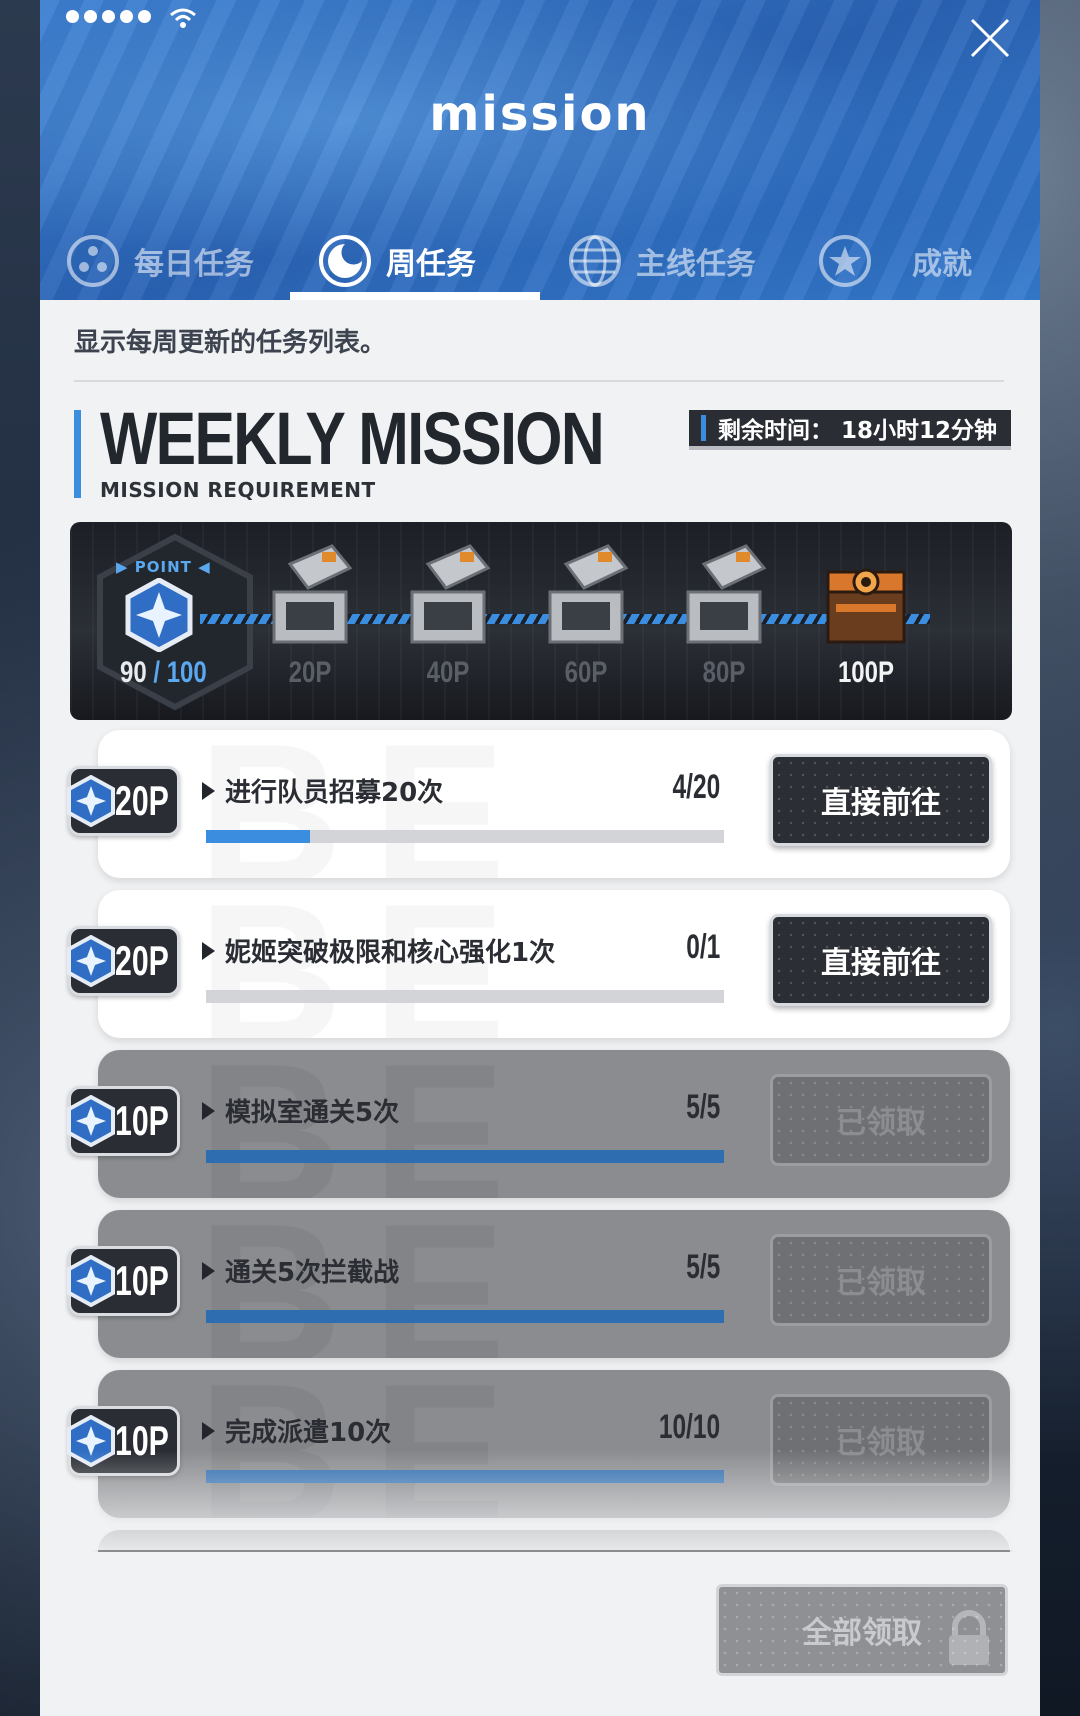  Describe the element at coordinates (334, 793) in the screenshot. I see `mission-title-text: 进行队员招募20次` at that location.